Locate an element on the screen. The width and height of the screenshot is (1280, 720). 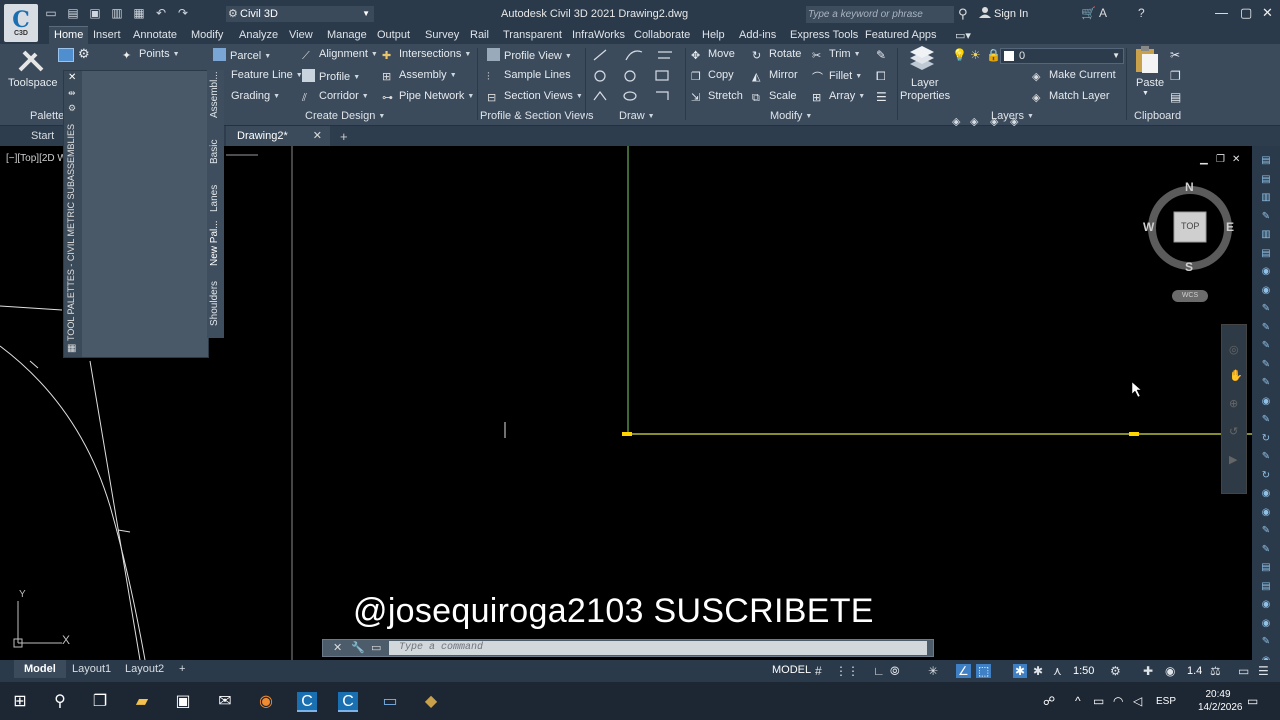
tab-express-tools: Express Tools is located at coordinates (824, 35).